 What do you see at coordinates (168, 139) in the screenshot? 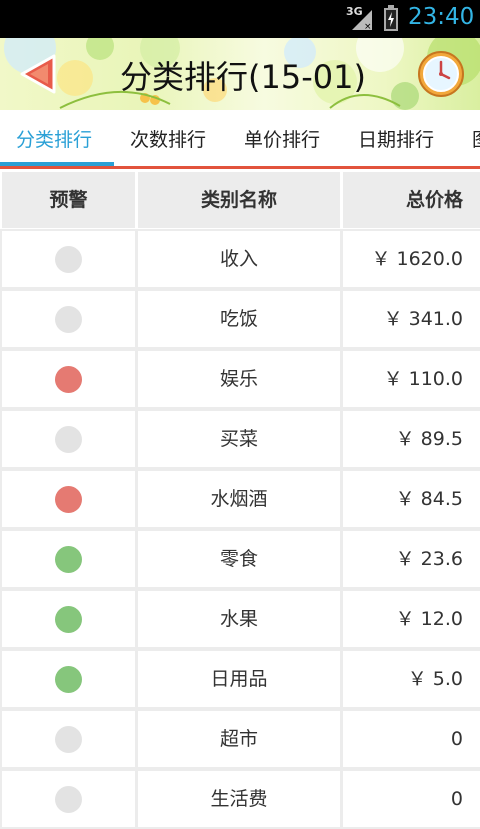
I see `tab-count-ranking: 次数排行` at bounding box center [168, 139].